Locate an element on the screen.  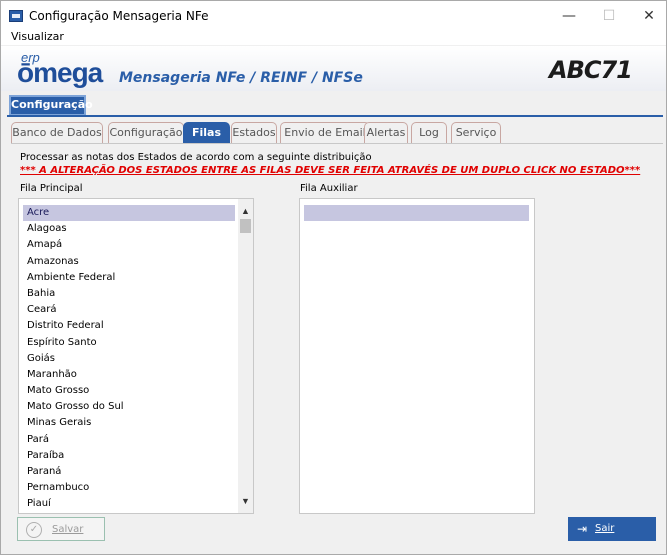
sair-button: ⇥ Sair is located at coordinates (612, 529).